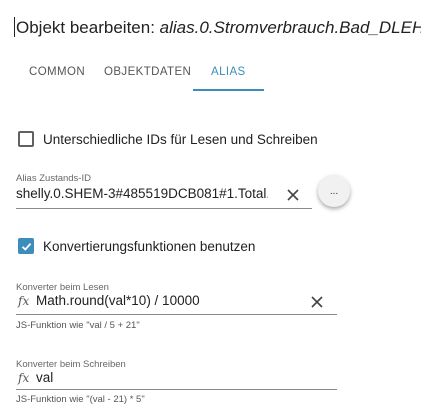 Image resolution: width=421 pixels, height=410 pixels. What do you see at coordinates (62, 287) in the screenshot?
I see `read-converter-label: Konverter beim Lesen` at bounding box center [62, 287].